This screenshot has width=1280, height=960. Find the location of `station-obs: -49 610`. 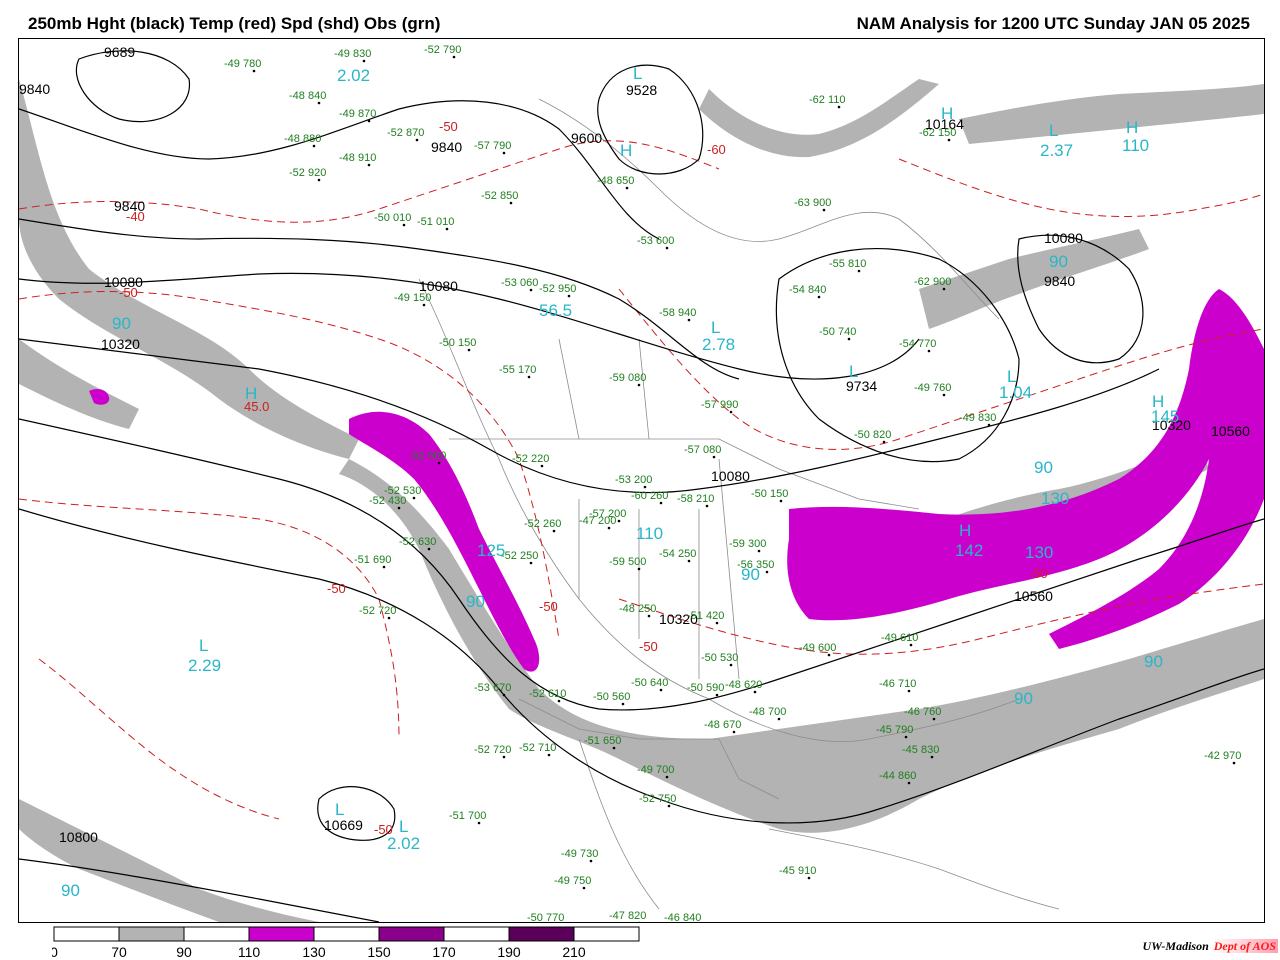

station-obs: -49 610 is located at coordinates (899, 638).